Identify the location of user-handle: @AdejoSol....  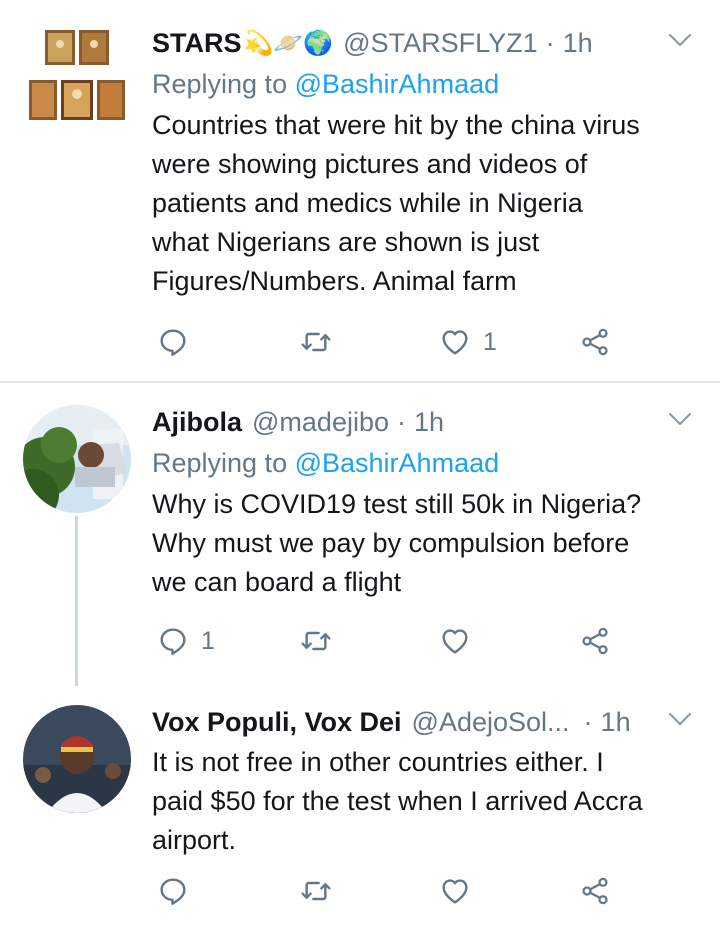
(491, 722).